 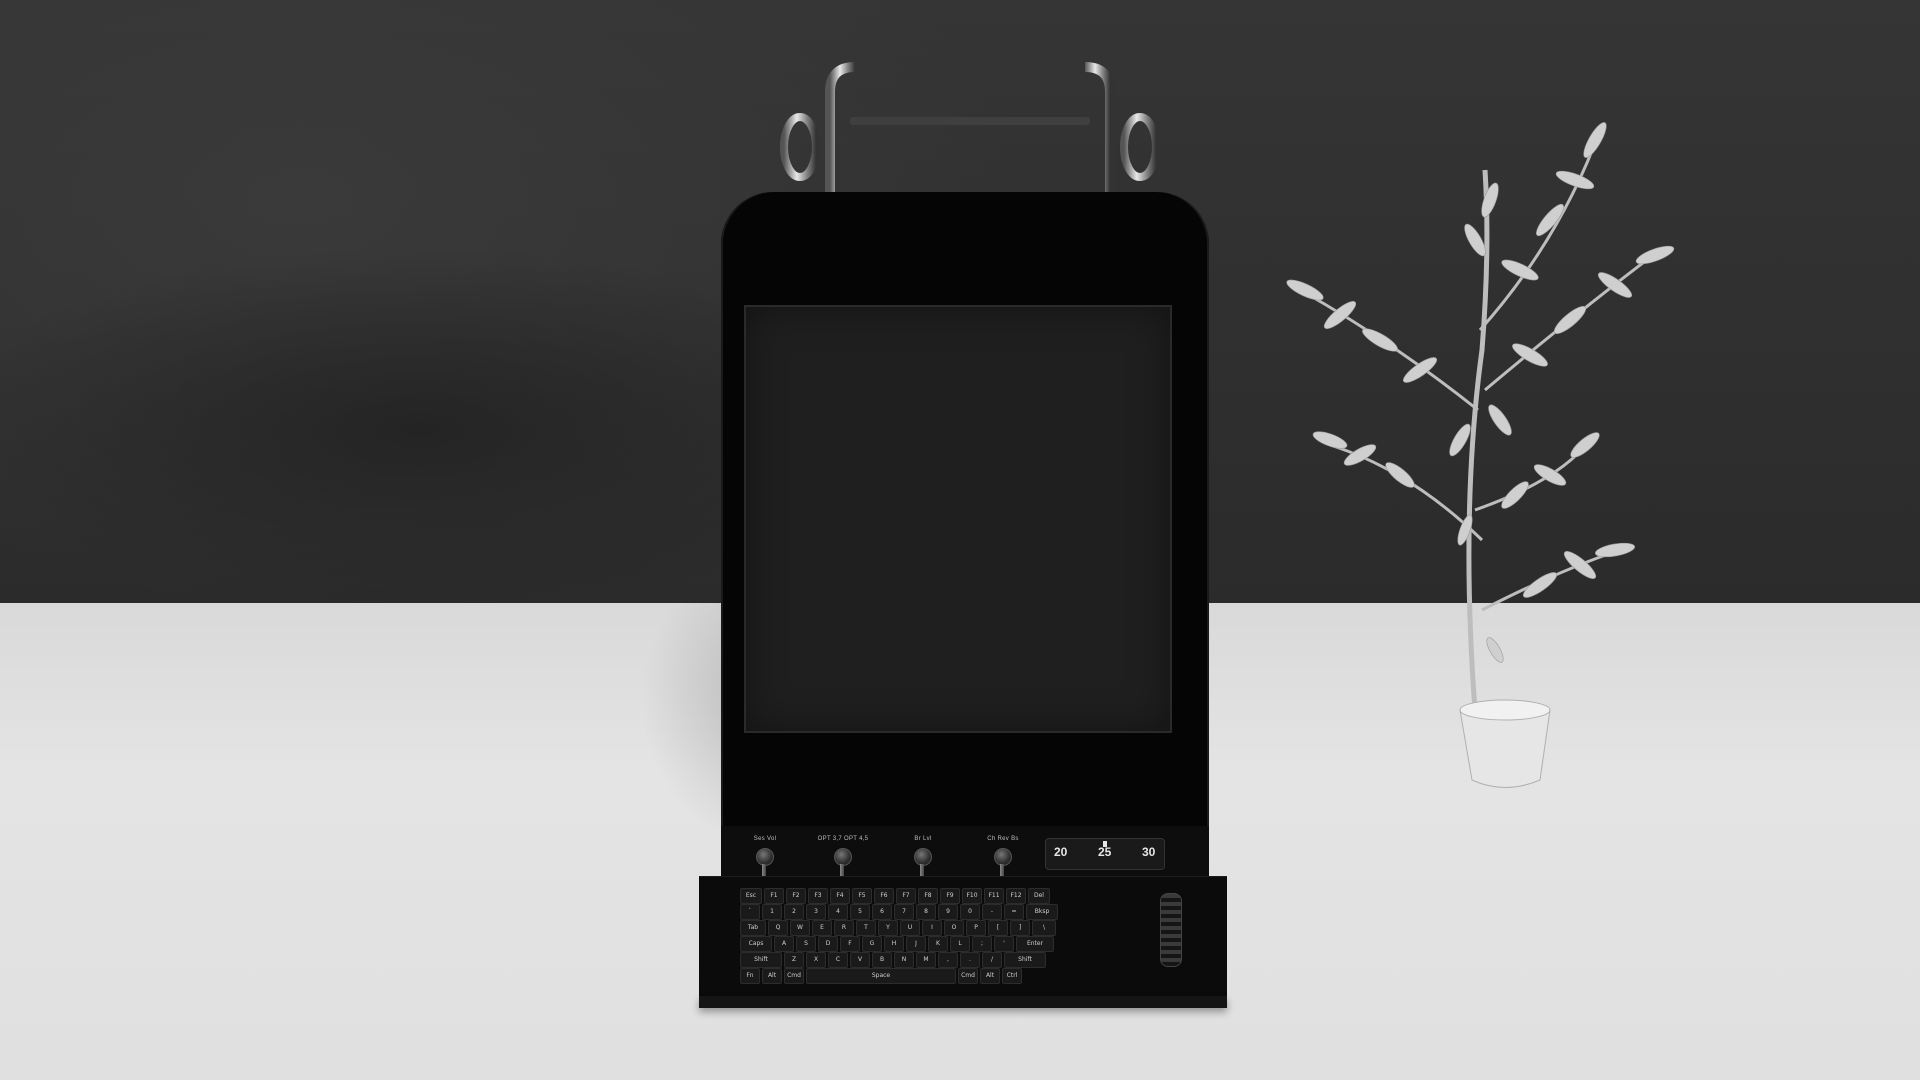 What do you see at coordinates (928, 896) in the screenshot?
I see `key: F8` at bounding box center [928, 896].